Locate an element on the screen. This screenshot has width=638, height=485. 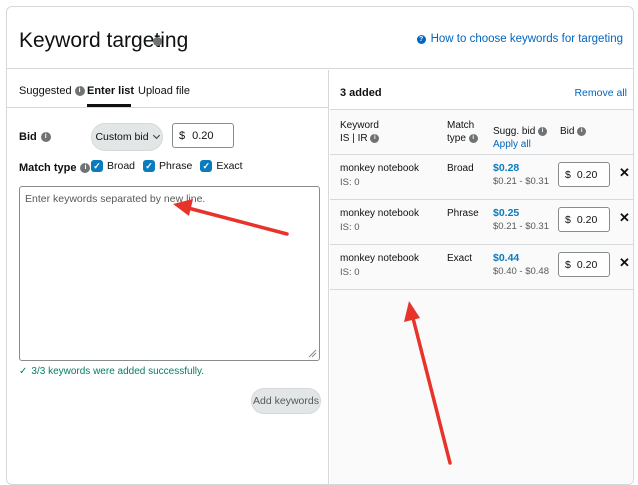
column-keyword-sub: IS | IR i is located at coordinates (360, 138).